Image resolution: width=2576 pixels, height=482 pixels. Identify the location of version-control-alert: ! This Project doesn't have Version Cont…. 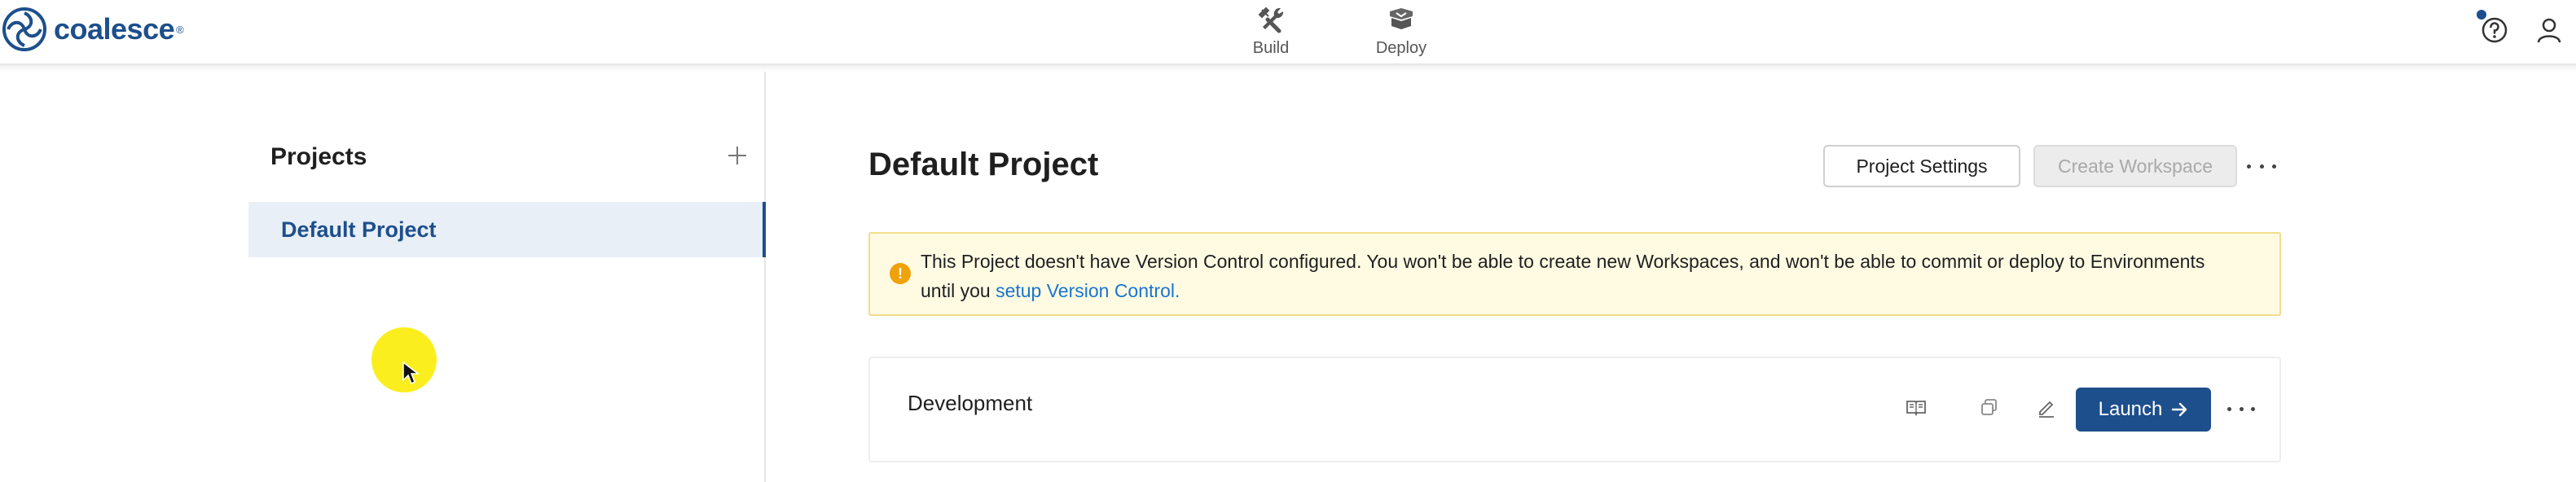
(1574, 274).